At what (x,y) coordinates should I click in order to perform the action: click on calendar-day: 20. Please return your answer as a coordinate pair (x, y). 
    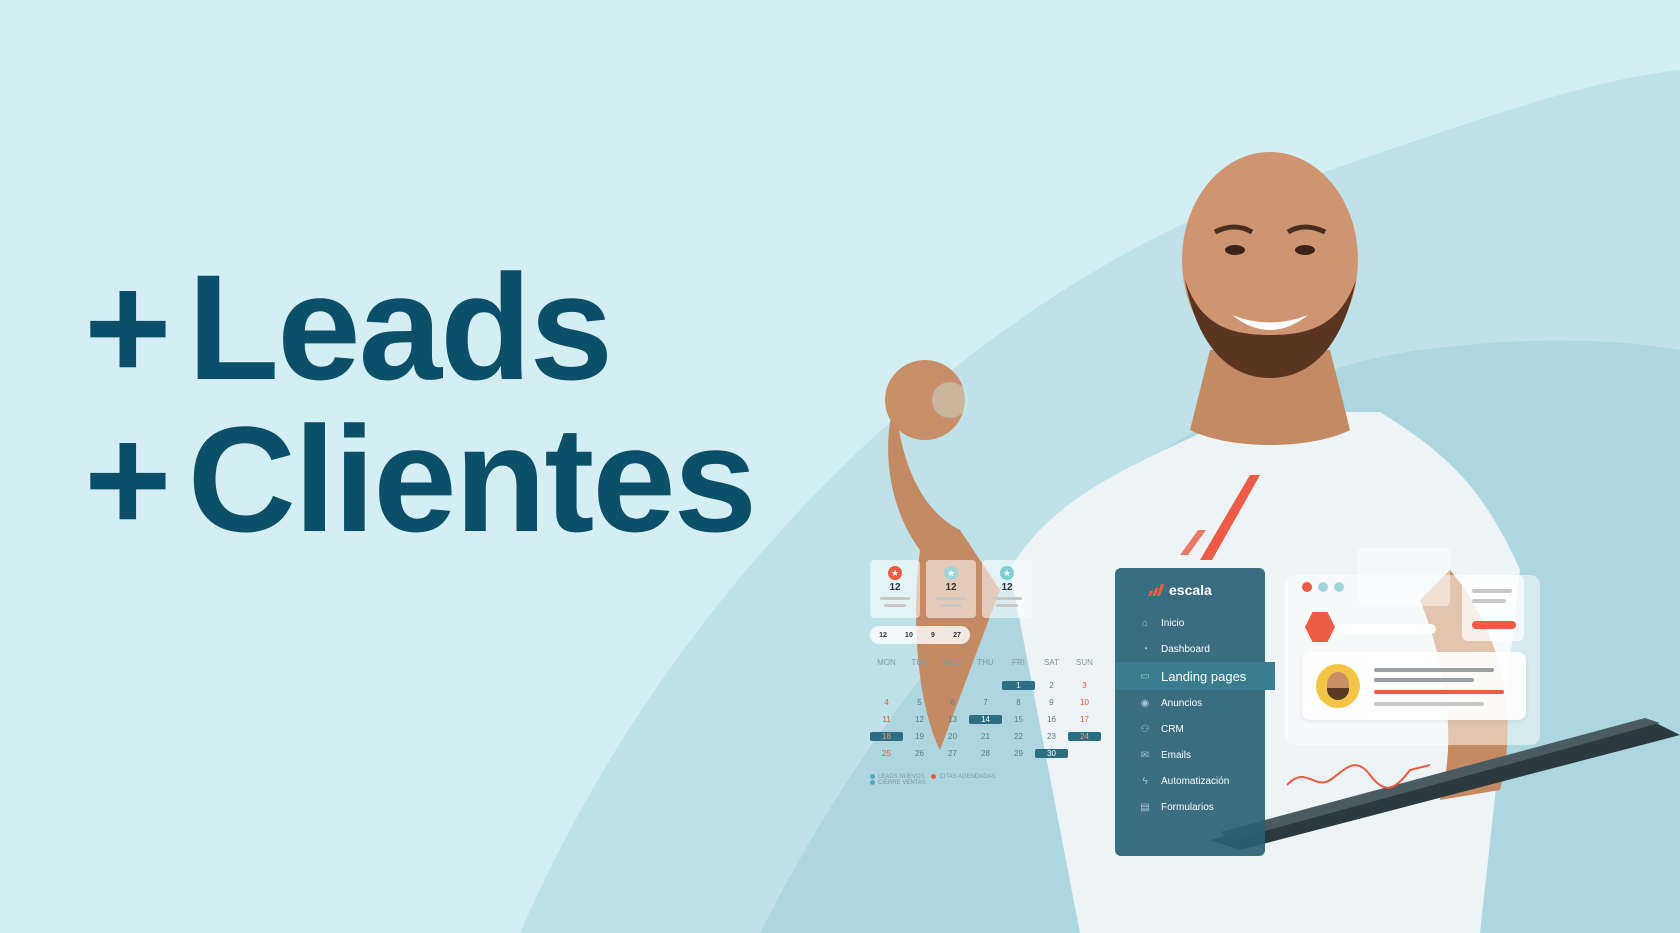
    Looking at the image, I should click on (952, 736).